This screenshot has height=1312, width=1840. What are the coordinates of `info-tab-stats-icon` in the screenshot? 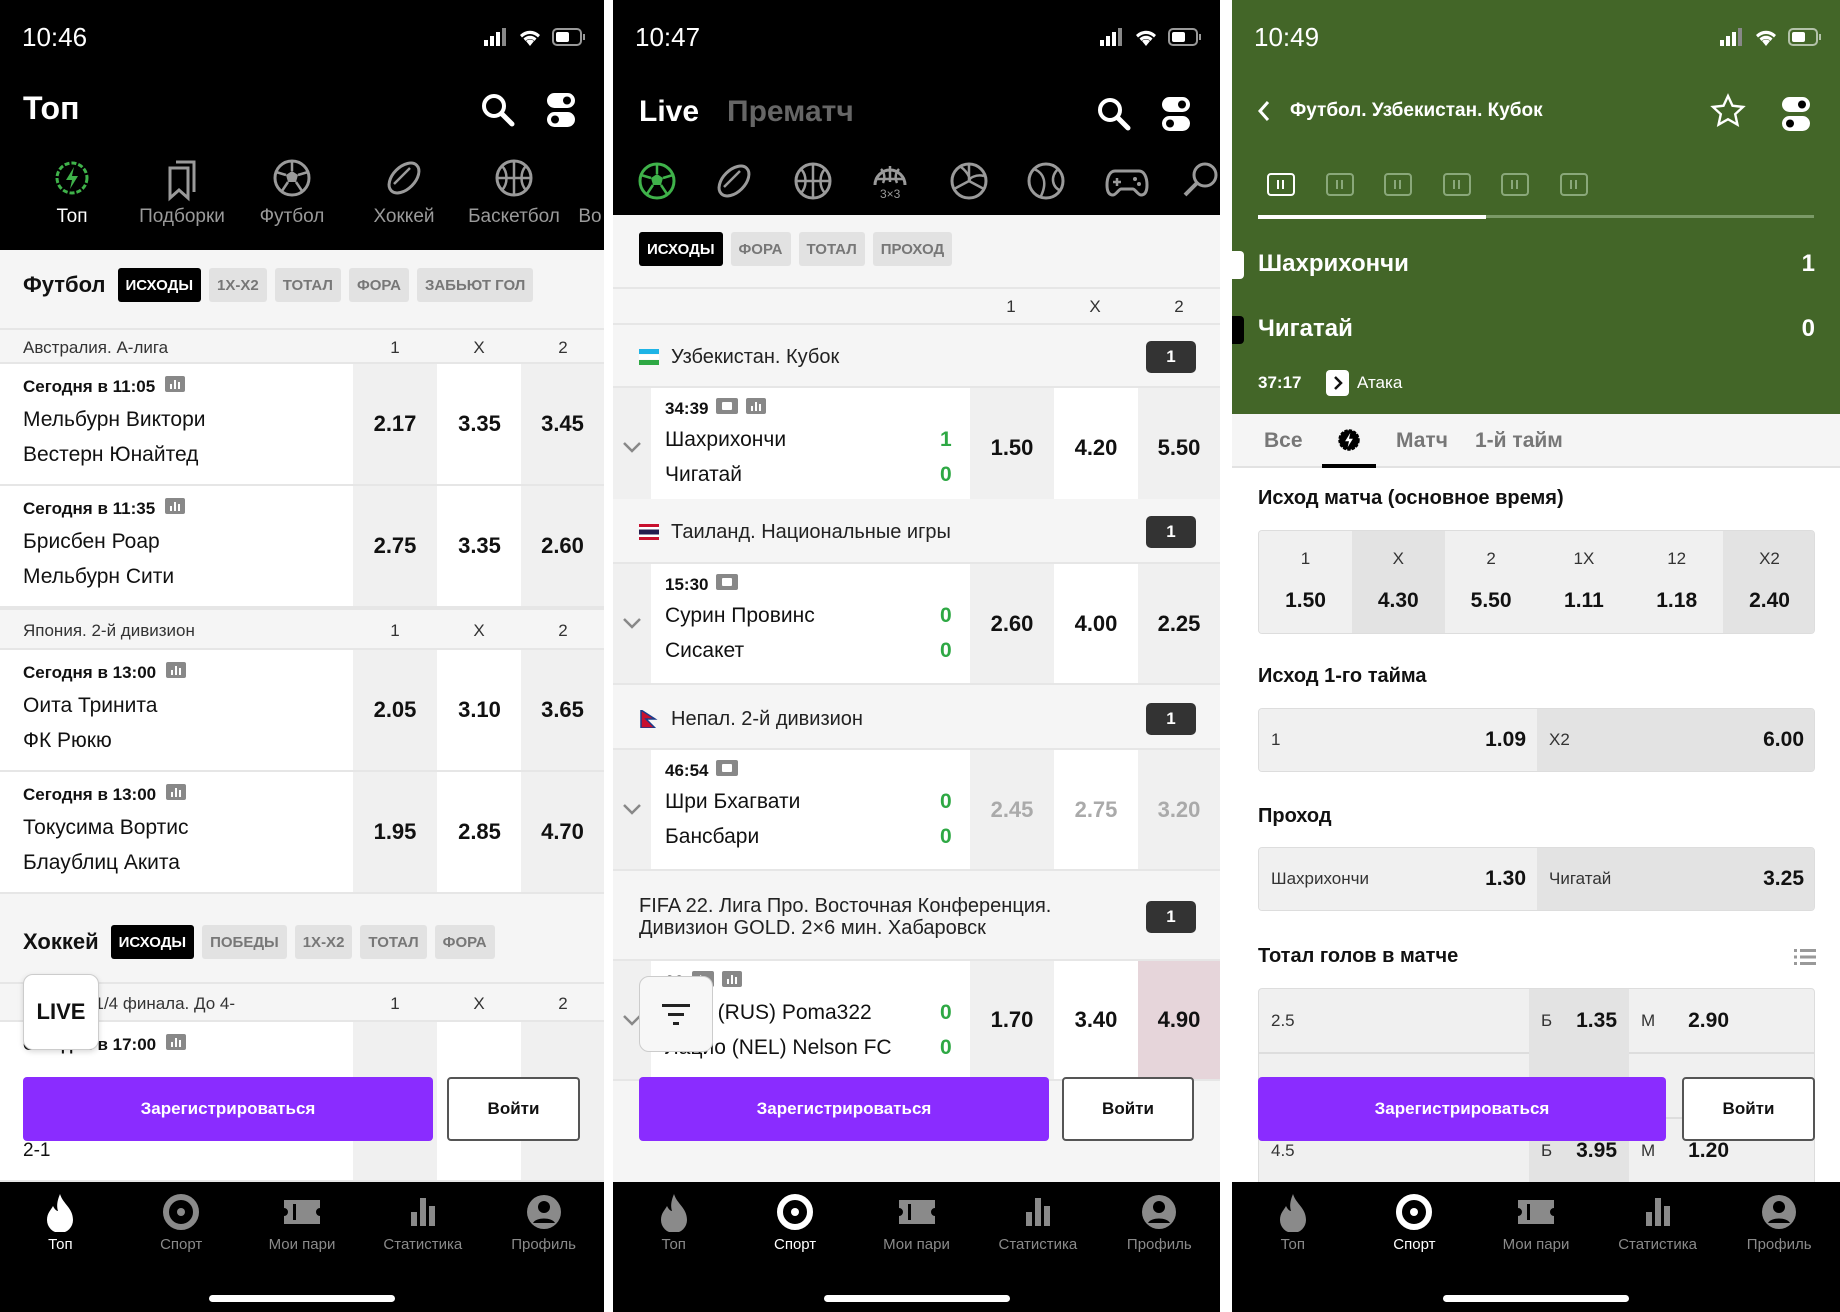 It's located at (1339, 184).